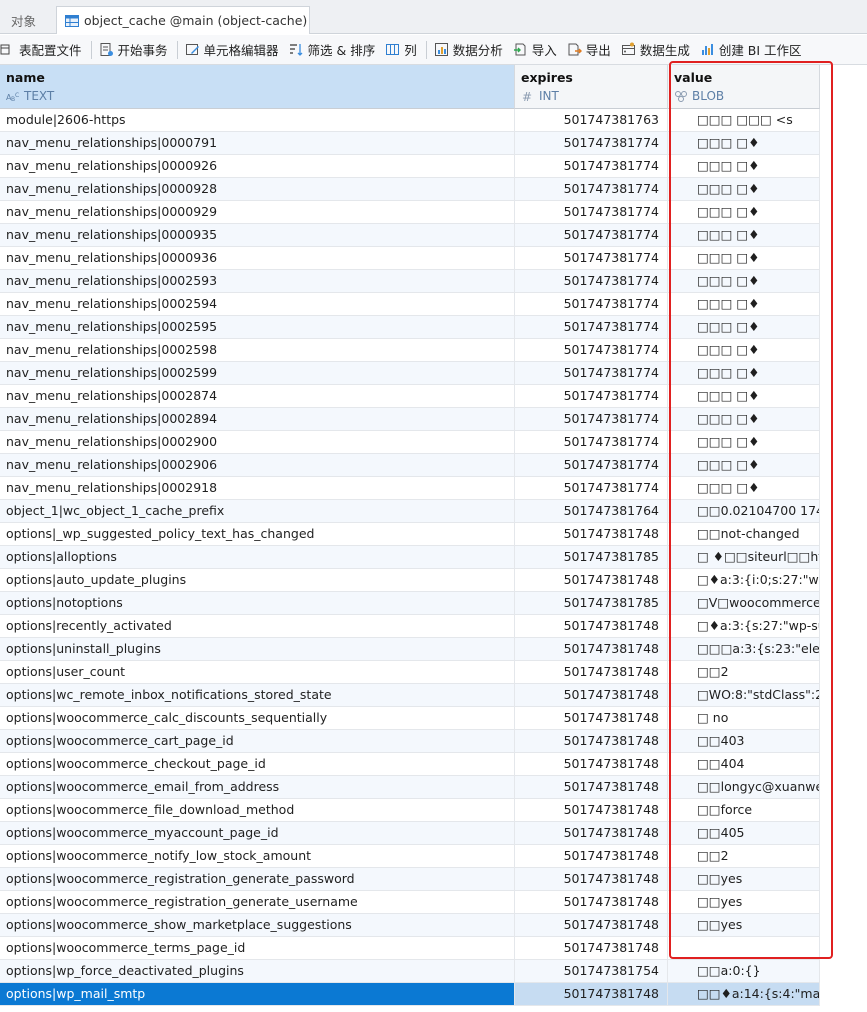 The image size is (867, 1012). What do you see at coordinates (257, 741) in the screenshot?
I see `cell-name: options|woocommerce_cart_page_id` at bounding box center [257, 741].